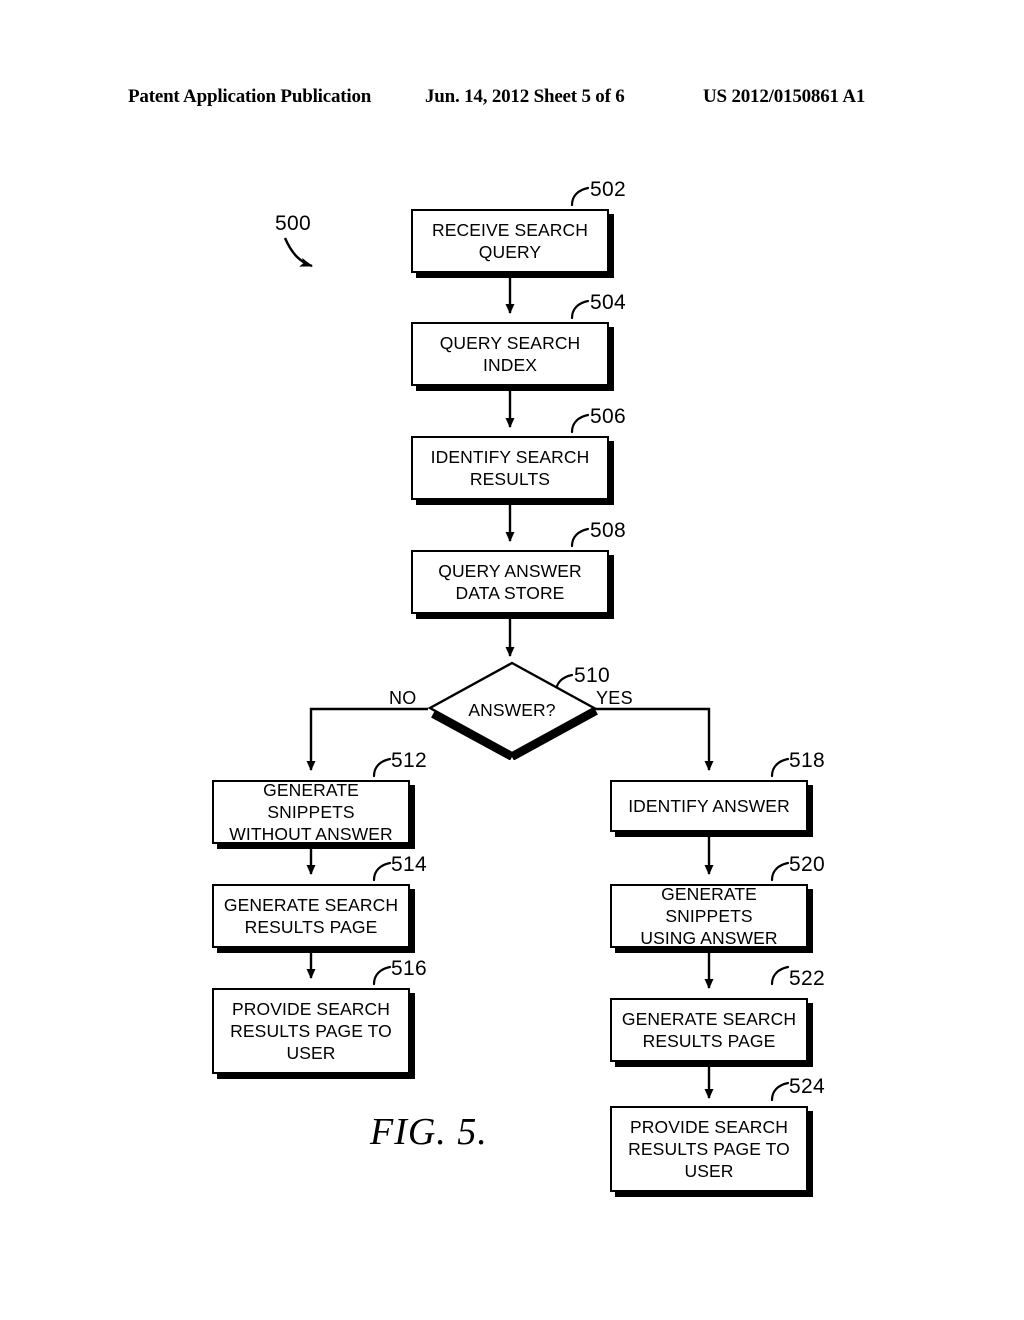 The height and width of the screenshot is (1320, 1024). I want to click on node-520-generate-snippets-using-answer: GENERATE SNIPPETS USING ANSWER, so click(709, 916).